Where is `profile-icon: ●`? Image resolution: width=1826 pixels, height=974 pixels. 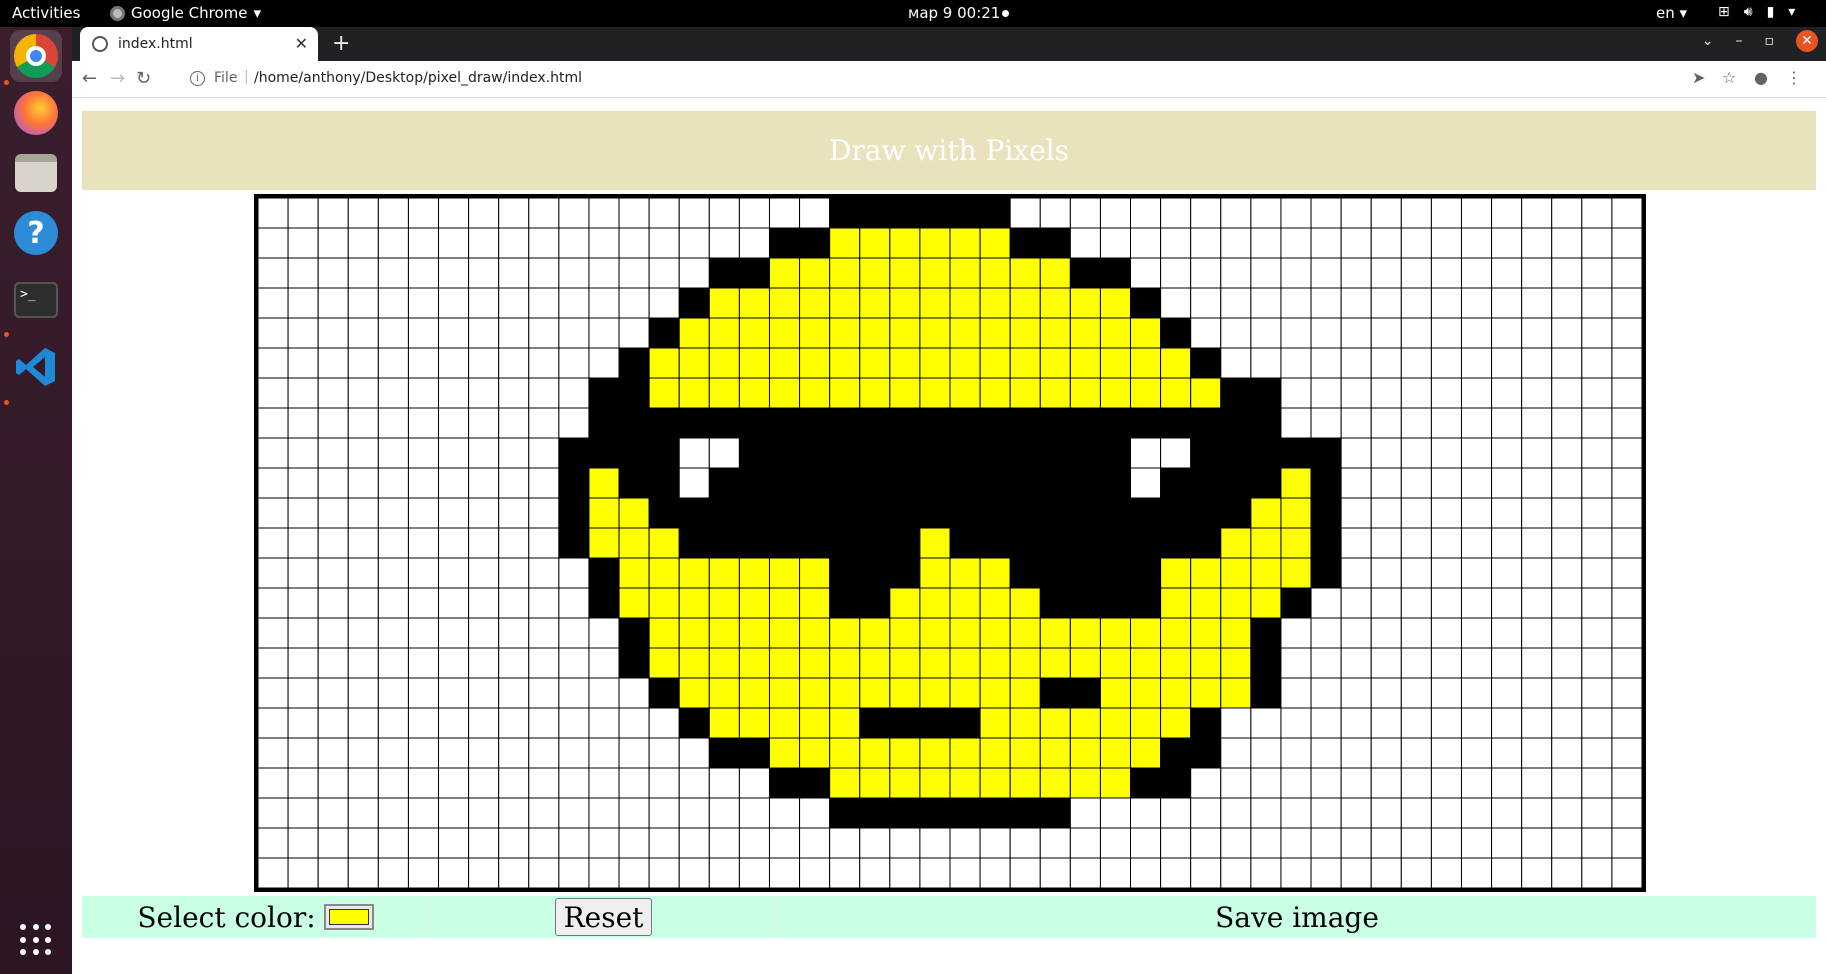 profile-icon: ● is located at coordinates (1761, 77).